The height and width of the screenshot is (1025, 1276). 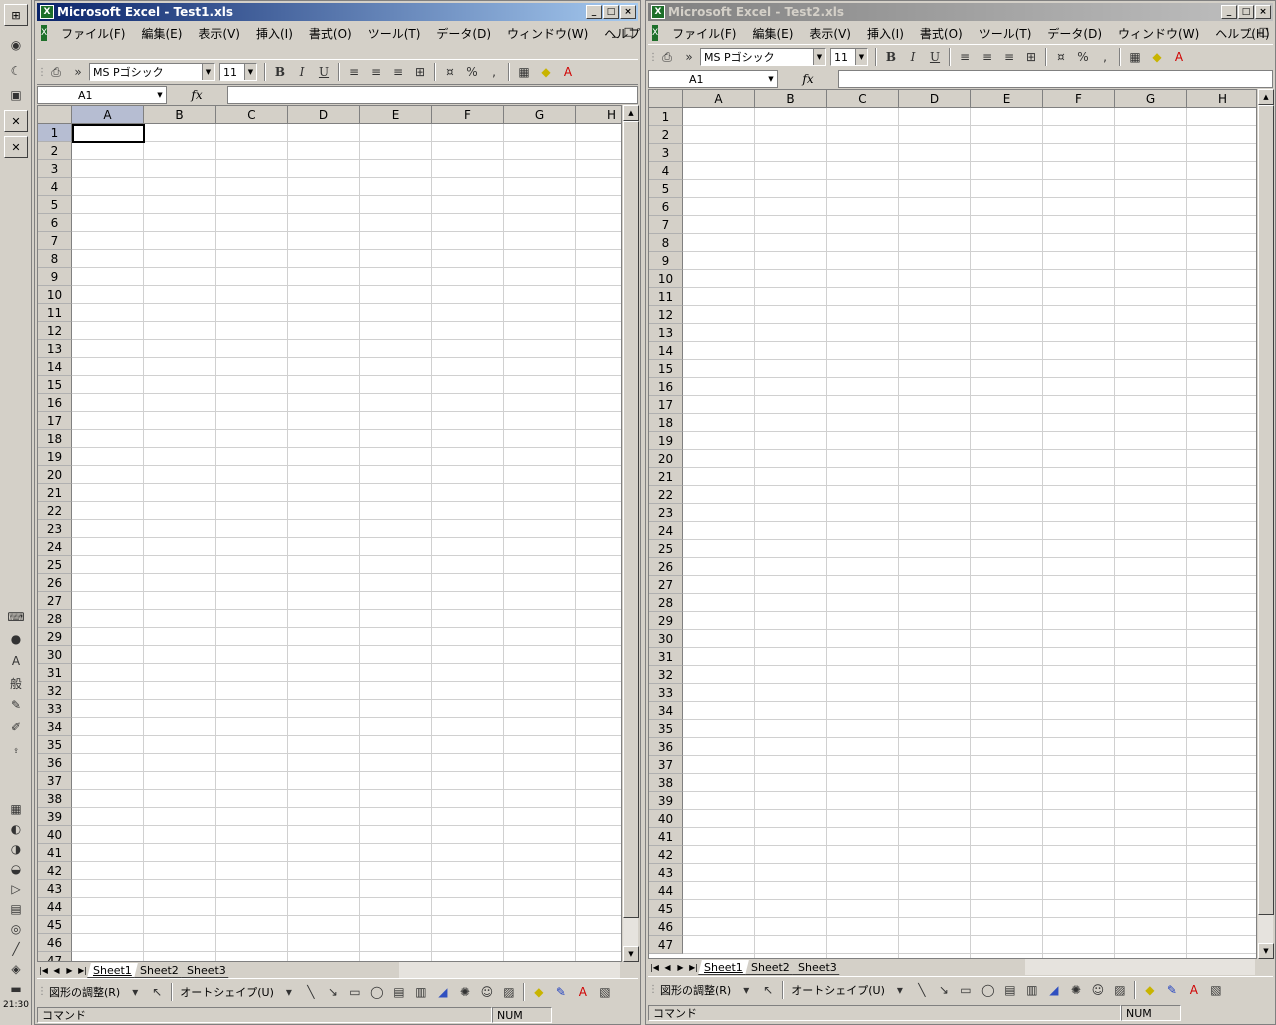 What do you see at coordinates (55, 871) in the screenshot?
I see `row-header: 42` at bounding box center [55, 871].